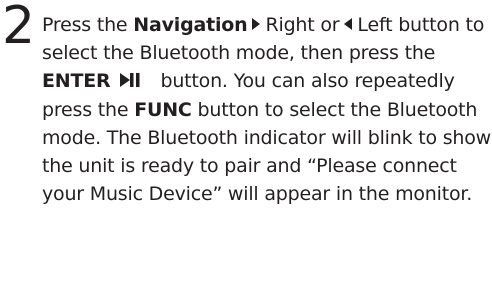  I want to click on triangle-left-icon, so click(348, 24).